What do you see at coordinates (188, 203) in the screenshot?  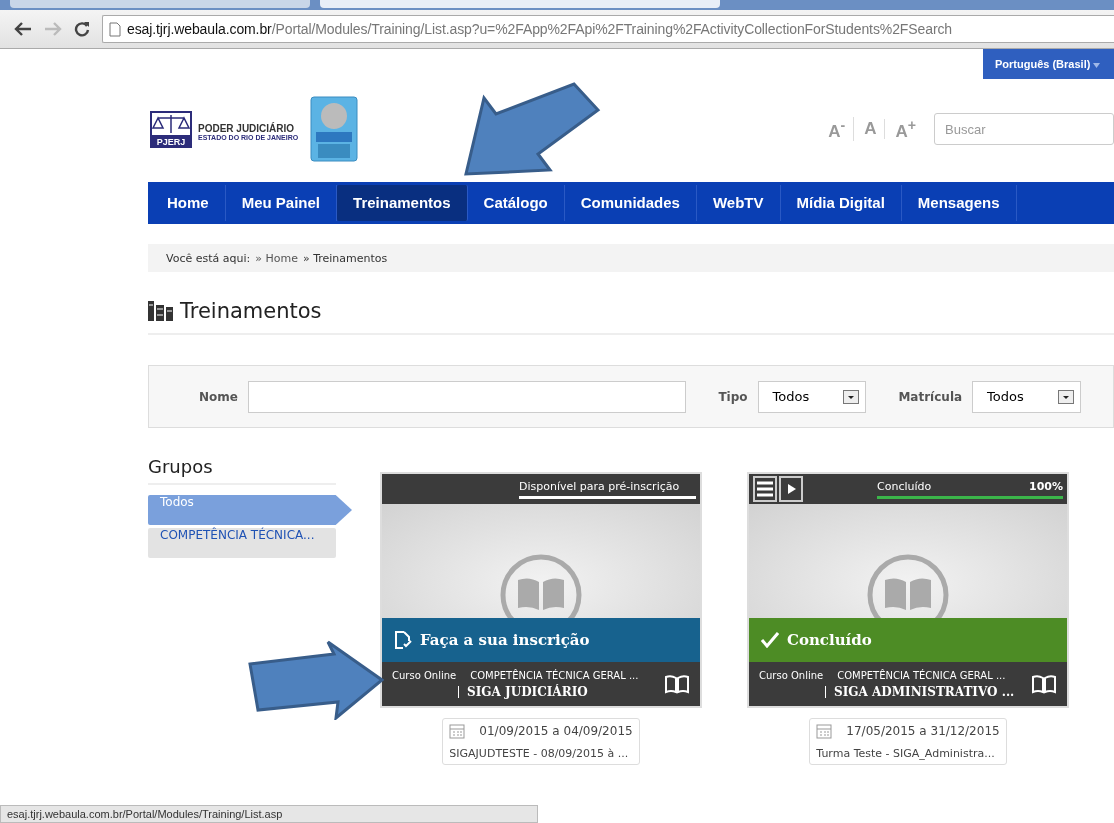 I see `nav-tab: Home` at bounding box center [188, 203].